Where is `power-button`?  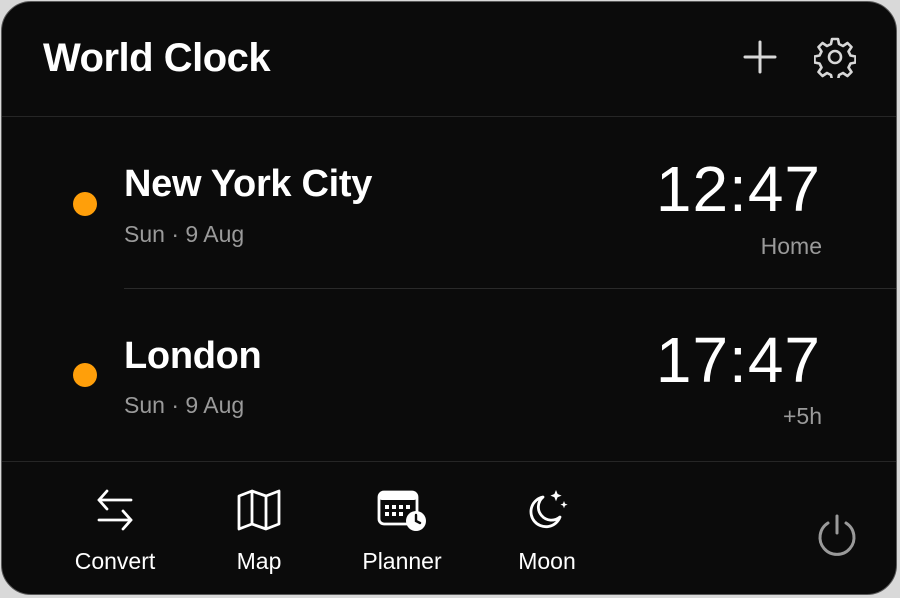 power-button is located at coordinates (837, 538).